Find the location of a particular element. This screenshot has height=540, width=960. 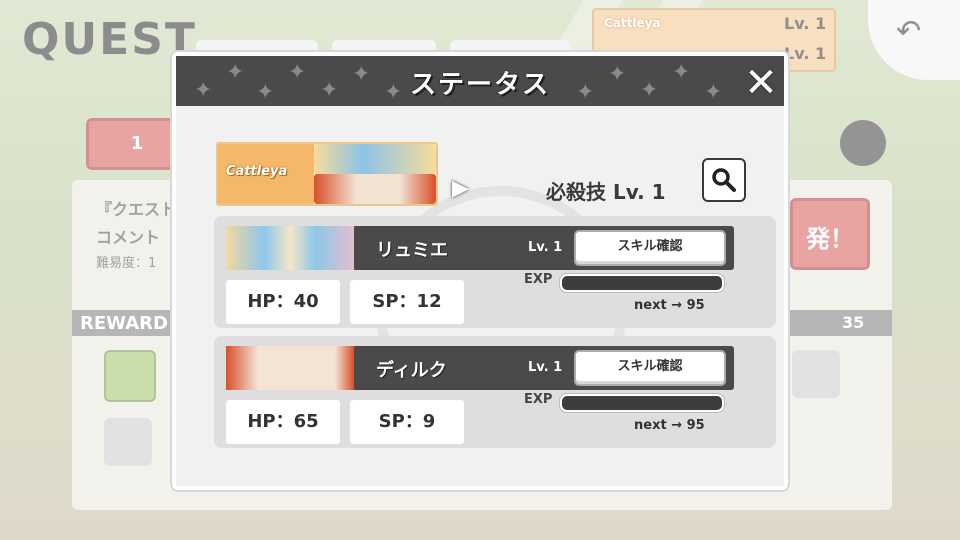

modal-header: ✦ ✦ ✦ ✦ ✦ ✦ ✦ ✦ ✦ ✦ ✦ ✦ ステータス ✕ is located at coordinates (480, 81).